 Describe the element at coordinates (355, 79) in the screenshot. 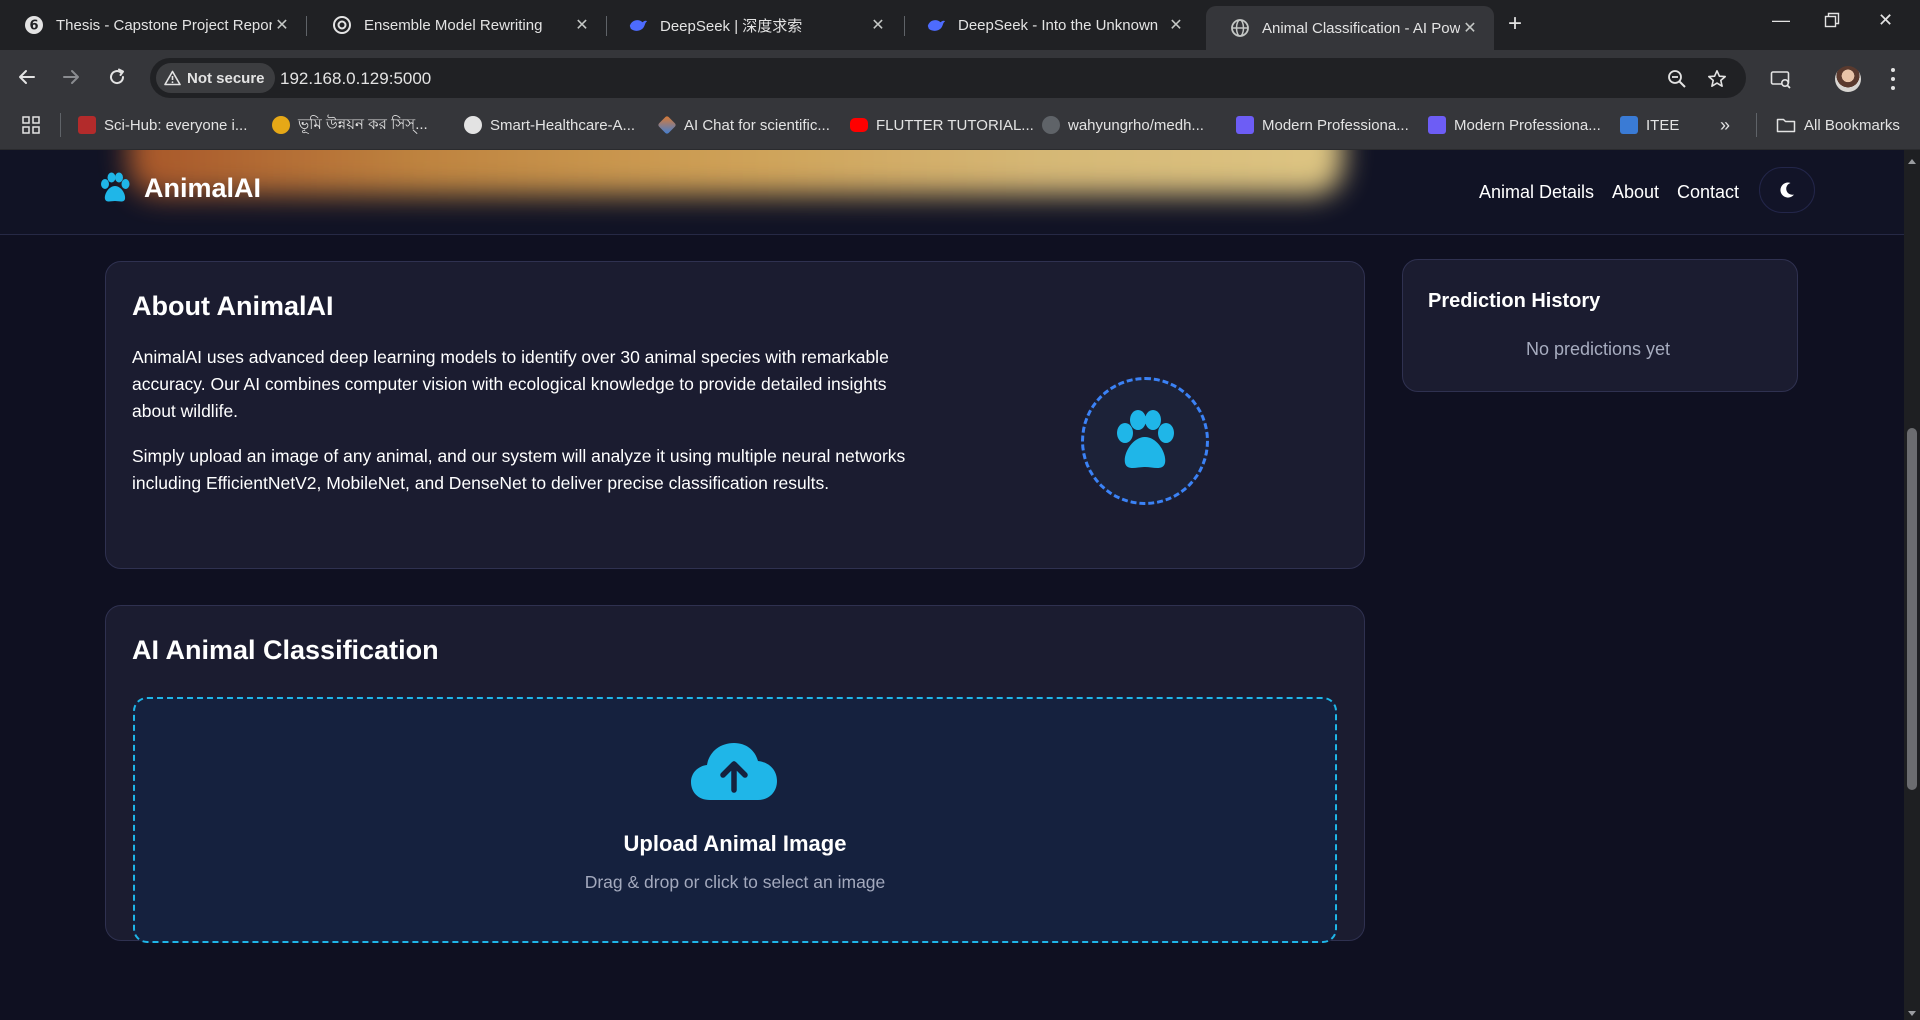

I see `url-text: 192.168.0.129:5000` at that location.